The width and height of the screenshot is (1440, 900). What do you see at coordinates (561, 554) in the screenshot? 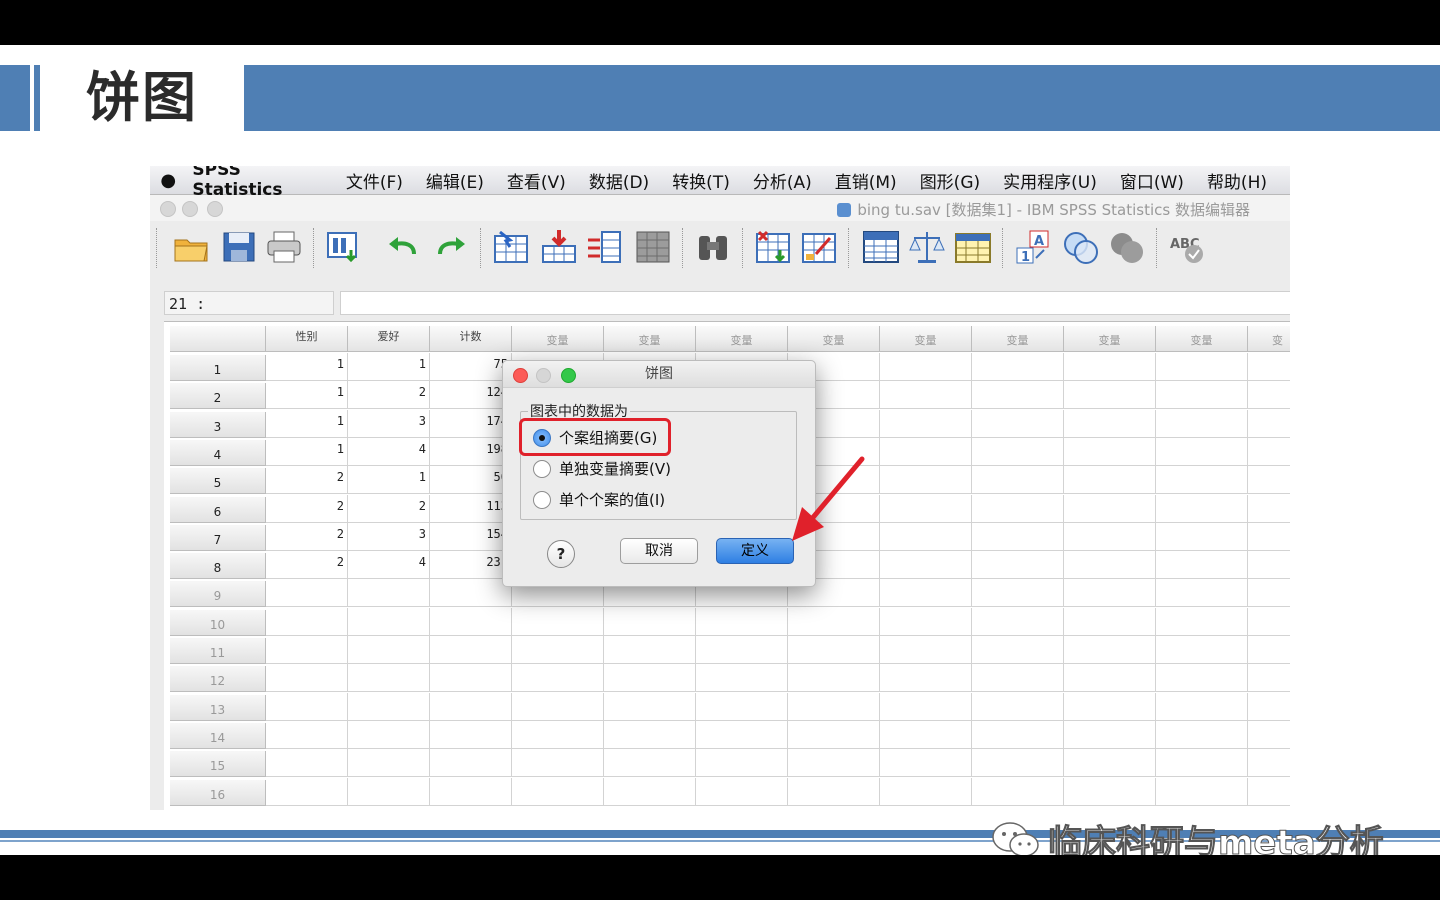
I see `help-button: ?` at bounding box center [561, 554].